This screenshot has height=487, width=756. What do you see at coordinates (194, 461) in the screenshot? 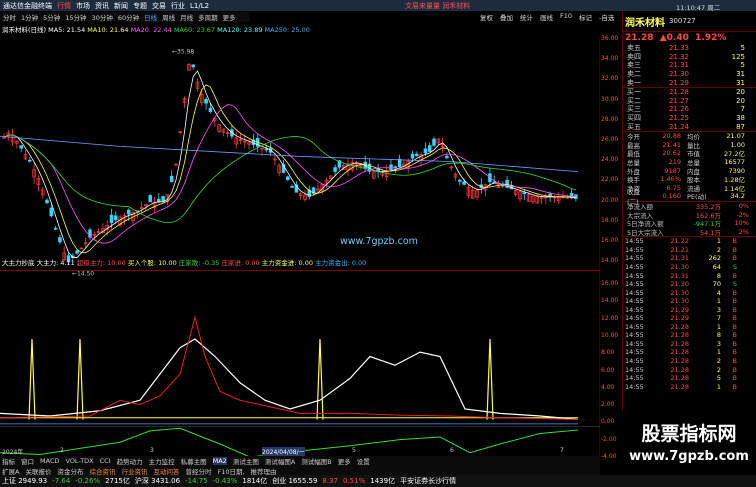
I see `indicator-tab-7: 私募主图` at bounding box center [194, 461].